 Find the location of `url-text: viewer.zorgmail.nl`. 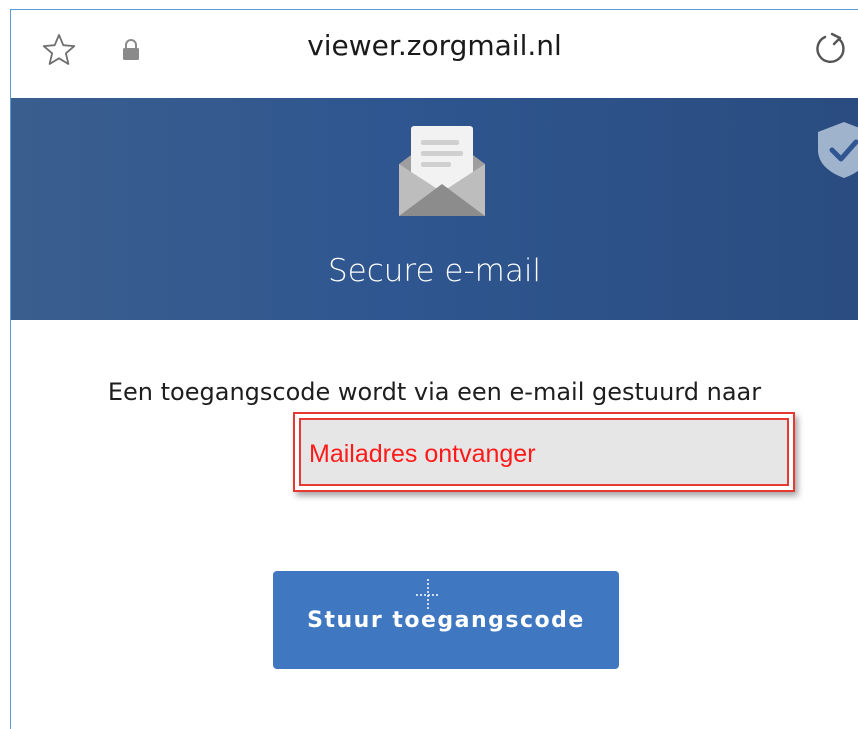

url-text: viewer.zorgmail.nl is located at coordinates (434, 45).